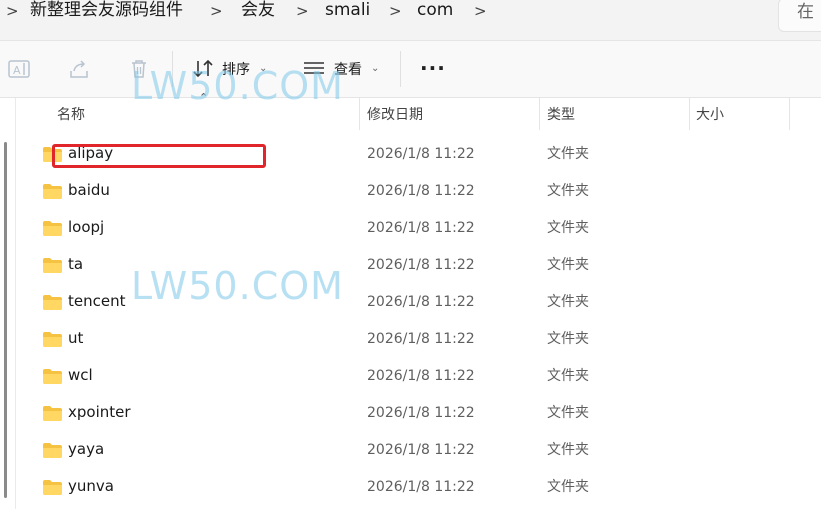  Describe the element at coordinates (80, 375) in the screenshot. I see `file-name: wcl` at that location.